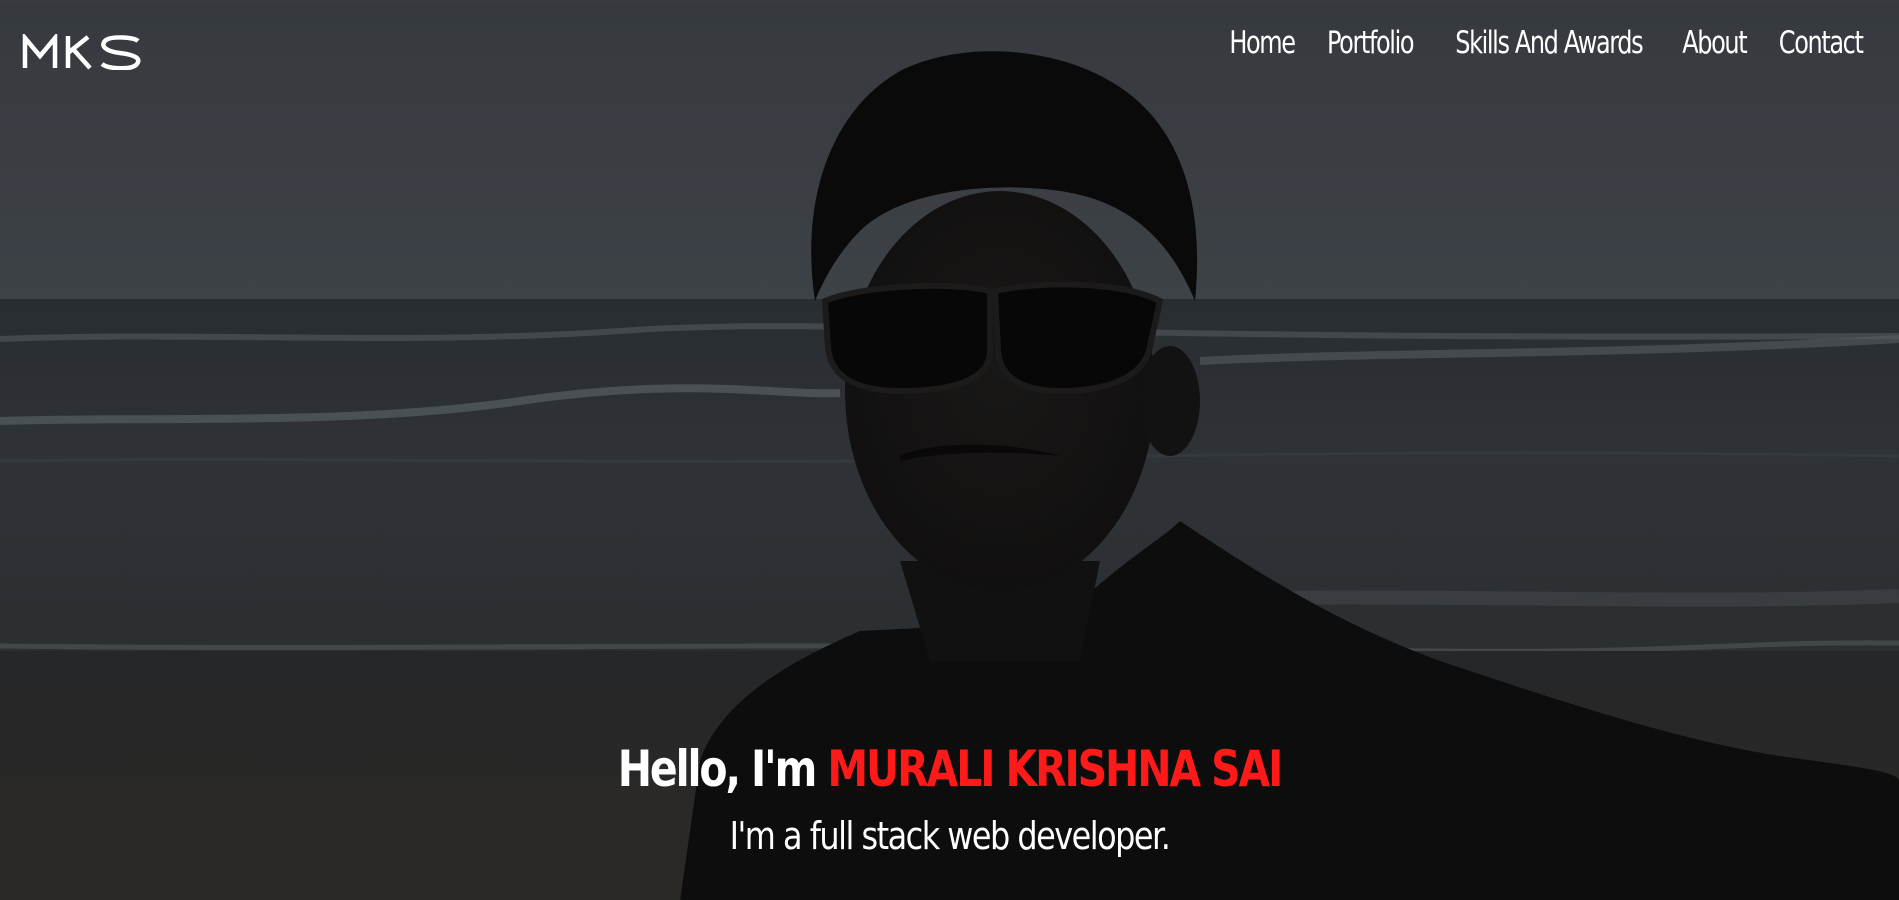  Describe the element at coordinates (717, 769) in the screenshot. I see `greeting-prefix: Hello, I'm` at that location.